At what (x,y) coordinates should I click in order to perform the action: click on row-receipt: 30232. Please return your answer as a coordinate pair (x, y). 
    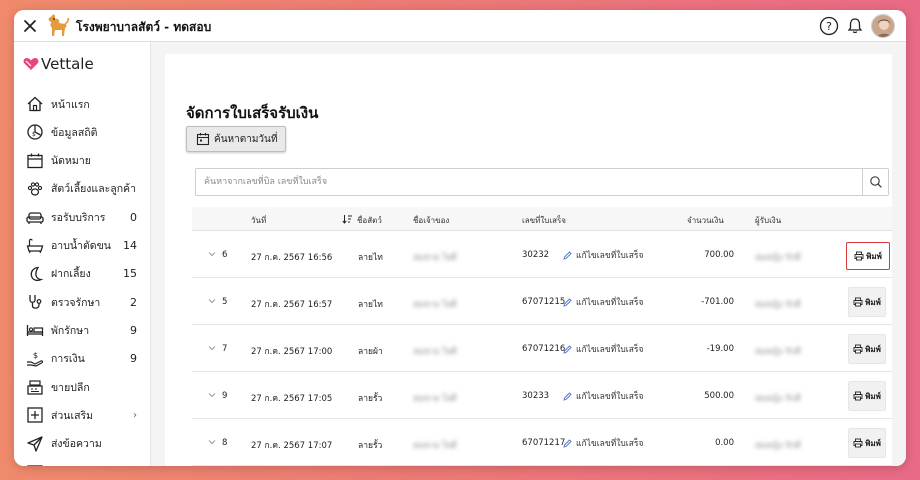
    Looking at the image, I should click on (536, 255).